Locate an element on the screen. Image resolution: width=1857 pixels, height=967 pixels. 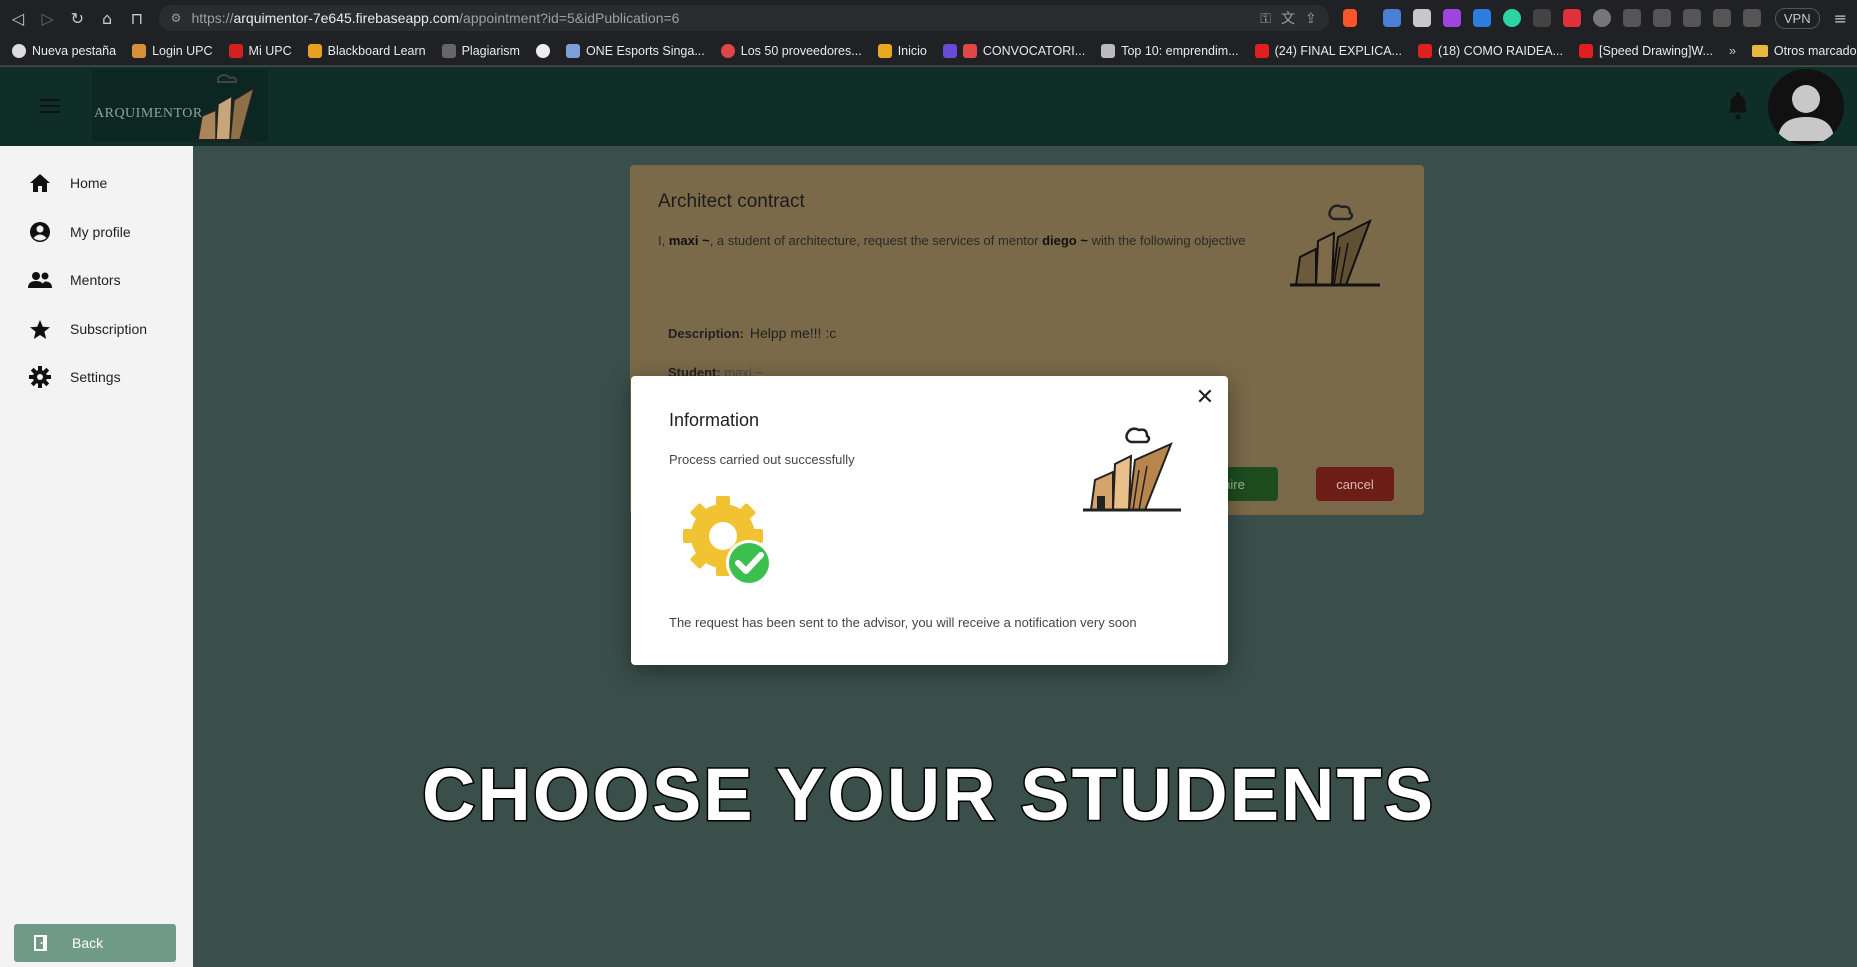
description-row: Description: Helpp me!!! :c is located at coordinates (752, 333).